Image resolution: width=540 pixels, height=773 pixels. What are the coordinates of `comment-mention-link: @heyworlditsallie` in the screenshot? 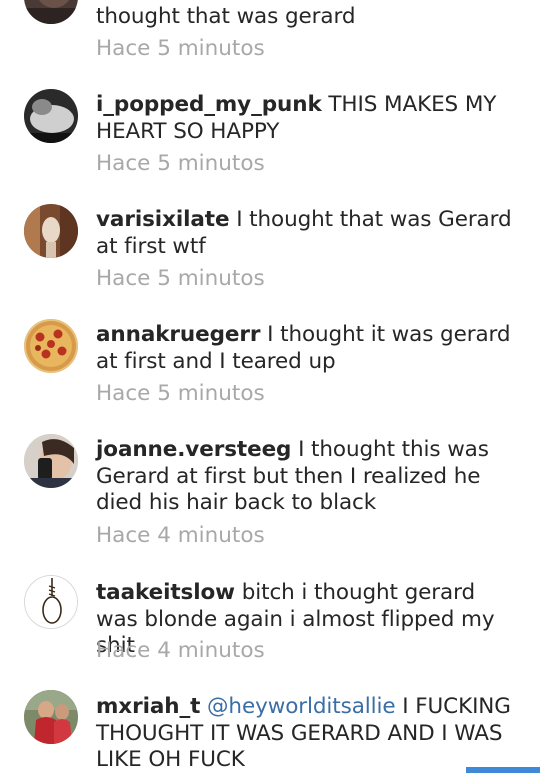 It's located at (301, 706).